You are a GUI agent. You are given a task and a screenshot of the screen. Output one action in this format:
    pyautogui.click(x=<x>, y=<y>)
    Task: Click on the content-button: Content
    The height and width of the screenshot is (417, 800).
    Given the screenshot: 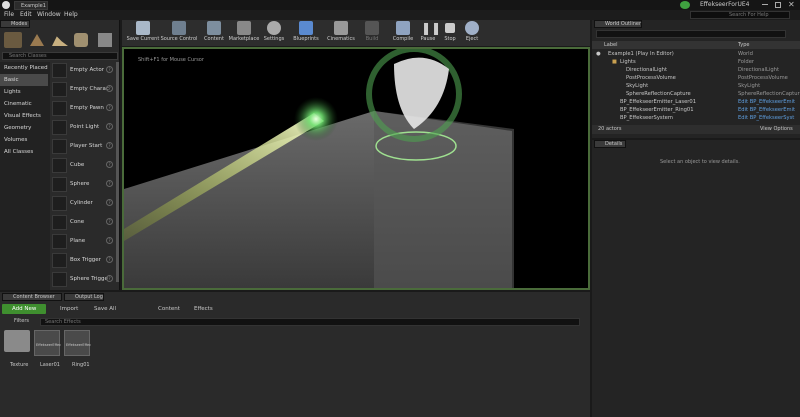 What is the action you would take?
    pyautogui.click(x=214, y=33)
    